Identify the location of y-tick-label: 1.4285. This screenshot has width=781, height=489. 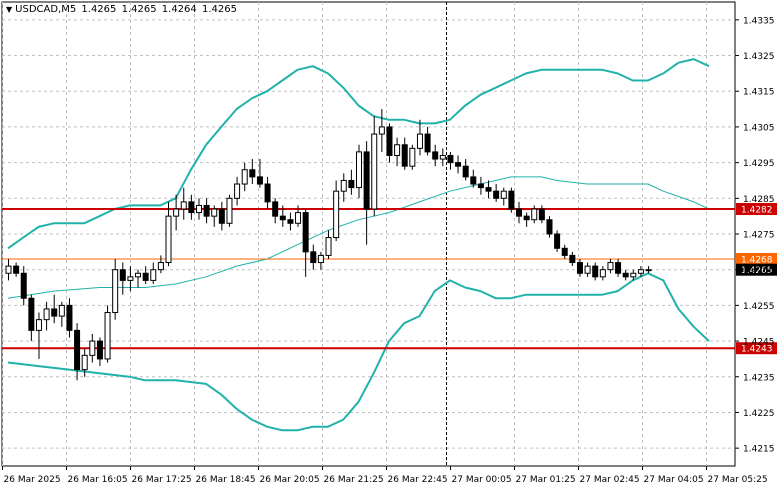
(759, 200).